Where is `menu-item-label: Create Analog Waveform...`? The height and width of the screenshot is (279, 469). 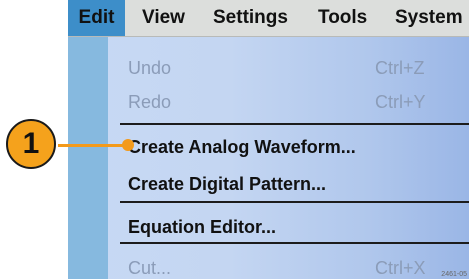
menu-item-label: Create Analog Waveform... is located at coordinates (242, 147).